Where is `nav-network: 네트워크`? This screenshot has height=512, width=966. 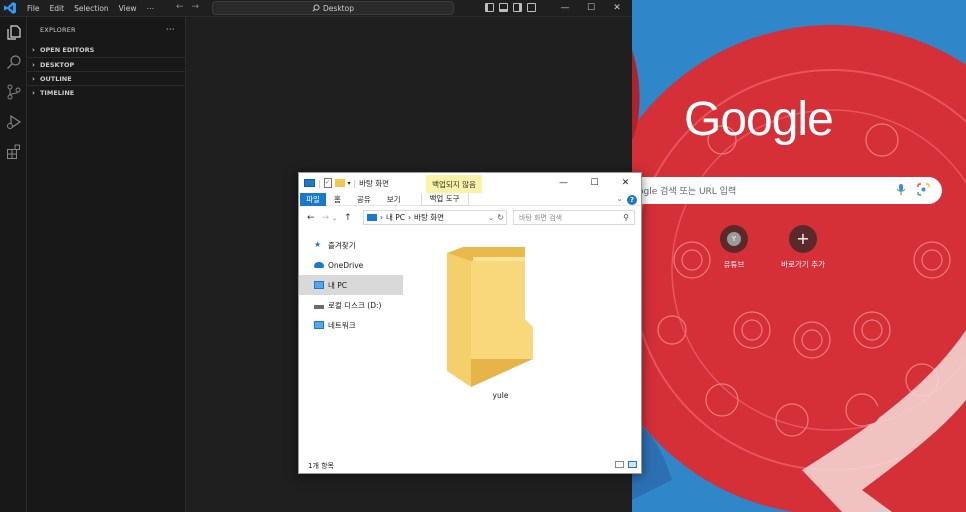
nav-network: 네트워크 is located at coordinates (351, 325).